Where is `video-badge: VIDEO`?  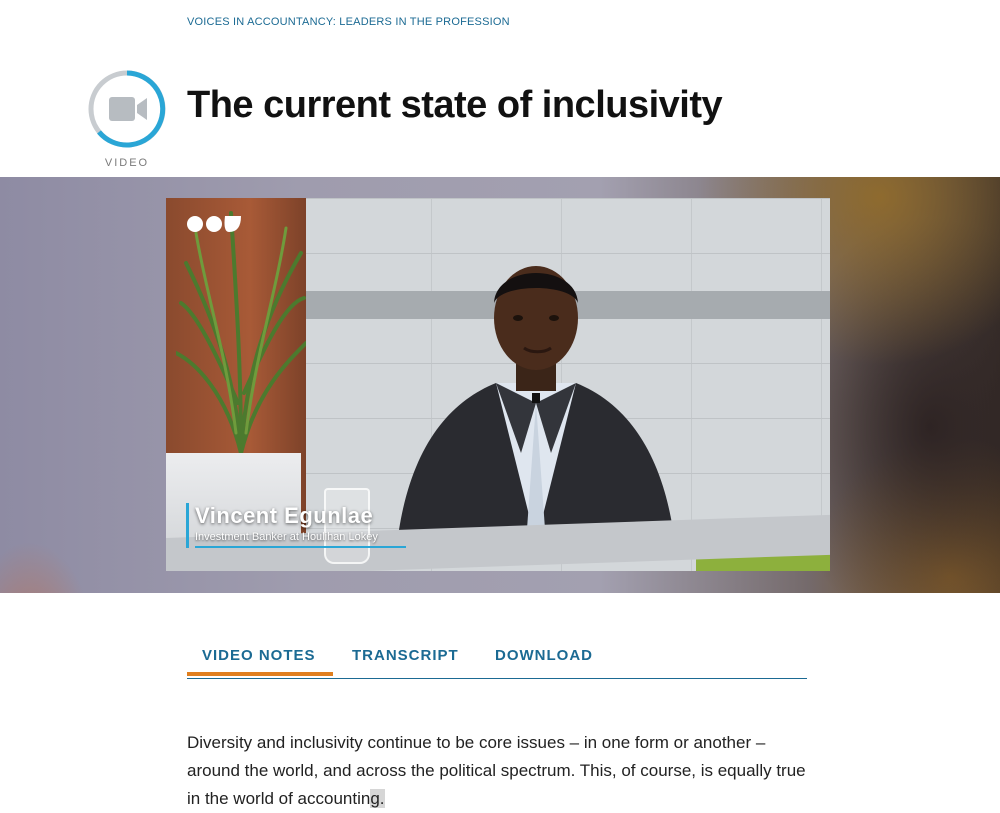 video-badge: VIDEO is located at coordinates (127, 120).